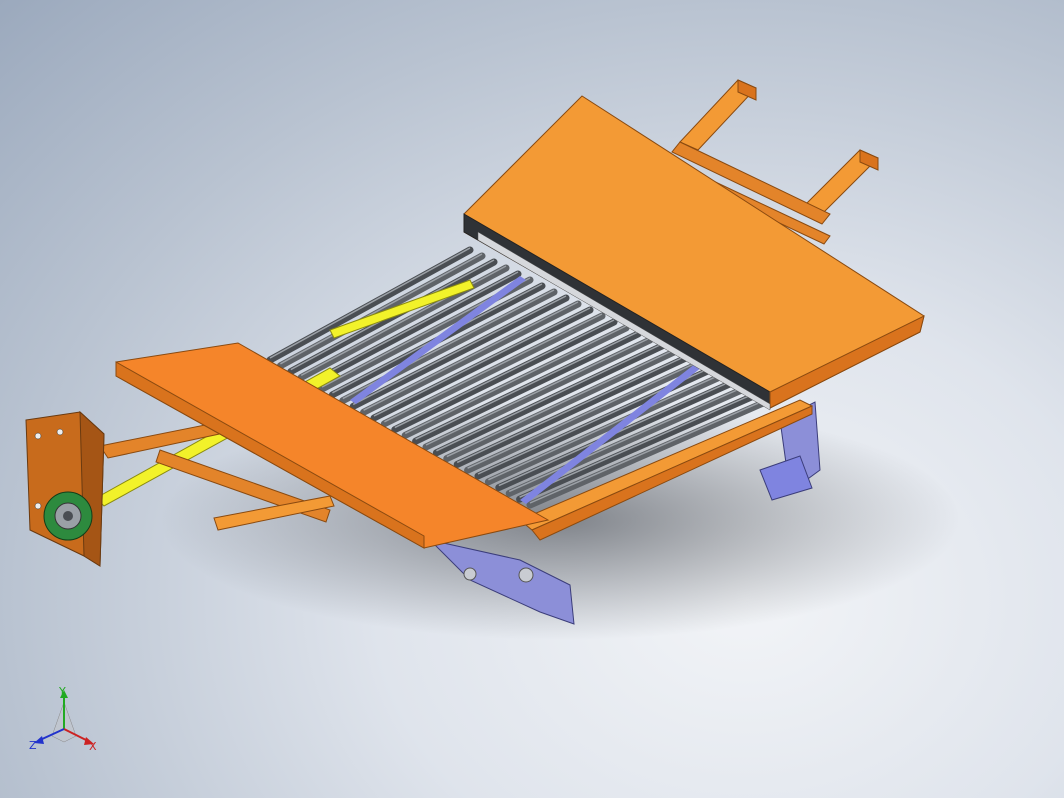 The width and height of the screenshot is (1064, 798). I want to click on left-side-plate, so click(65, 488).